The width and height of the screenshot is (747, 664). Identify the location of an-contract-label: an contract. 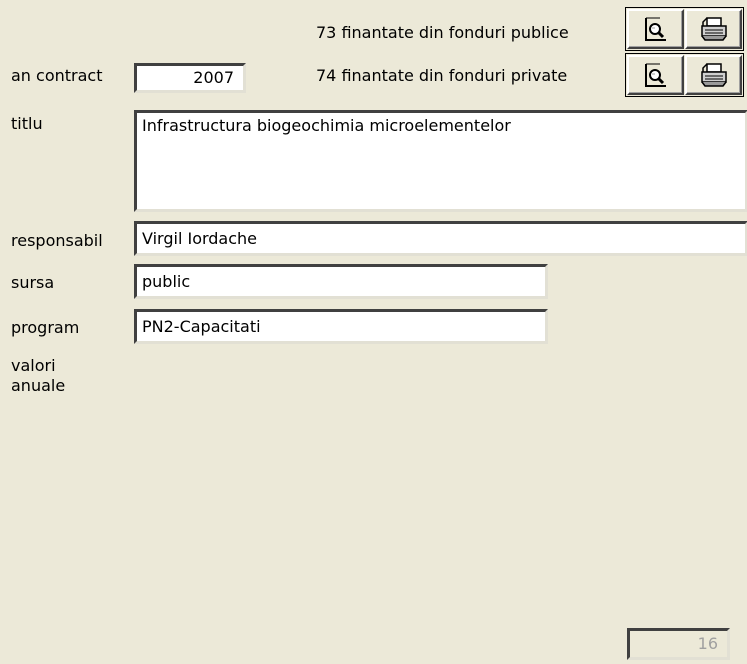
(57, 75).